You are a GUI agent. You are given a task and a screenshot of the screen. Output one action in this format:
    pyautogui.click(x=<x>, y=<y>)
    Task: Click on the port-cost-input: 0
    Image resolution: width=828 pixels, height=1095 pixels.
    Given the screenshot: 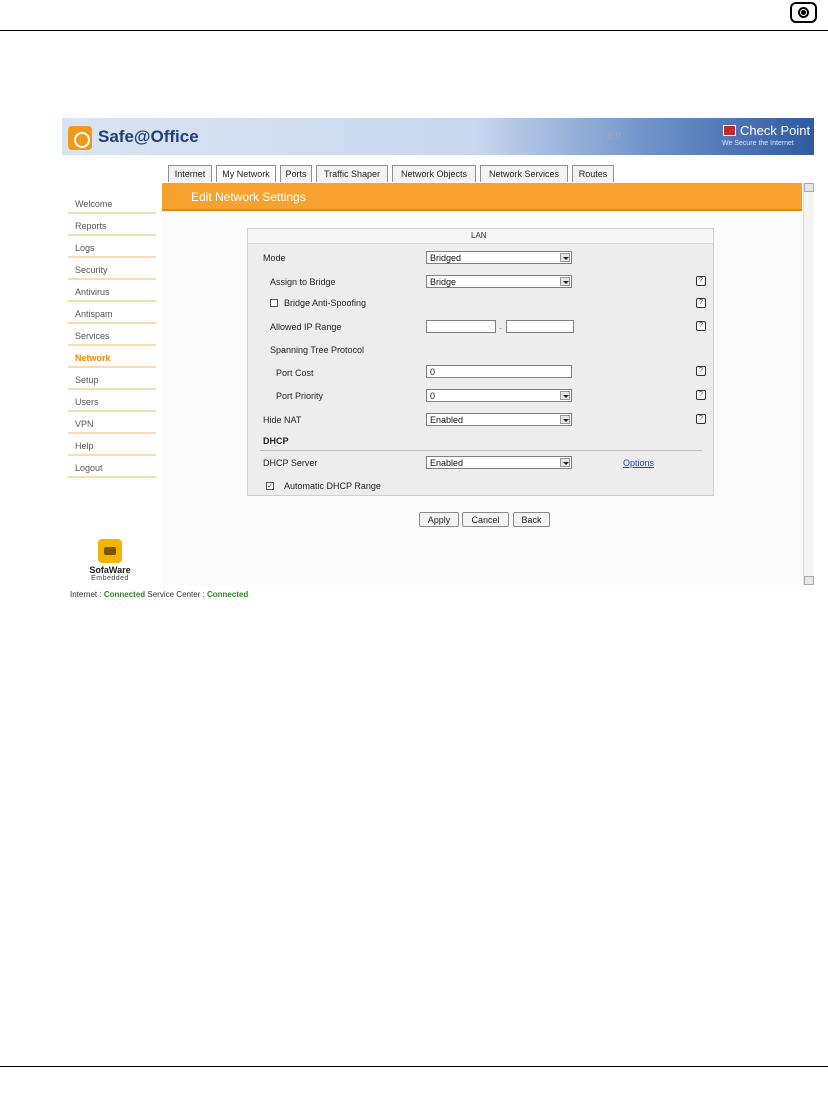 What is the action you would take?
    pyautogui.click(x=499, y=371)
    